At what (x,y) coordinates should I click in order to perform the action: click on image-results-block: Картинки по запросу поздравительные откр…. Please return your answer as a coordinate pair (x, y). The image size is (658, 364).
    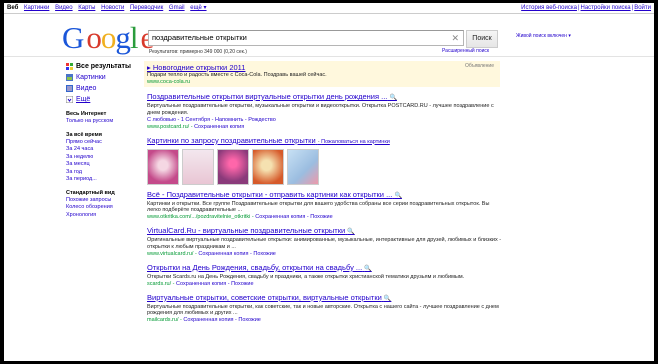
    Looking at the image, I should click on (323, 160).